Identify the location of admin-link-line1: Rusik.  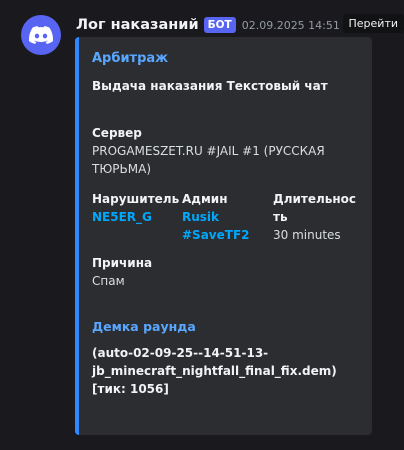
(216, 217).